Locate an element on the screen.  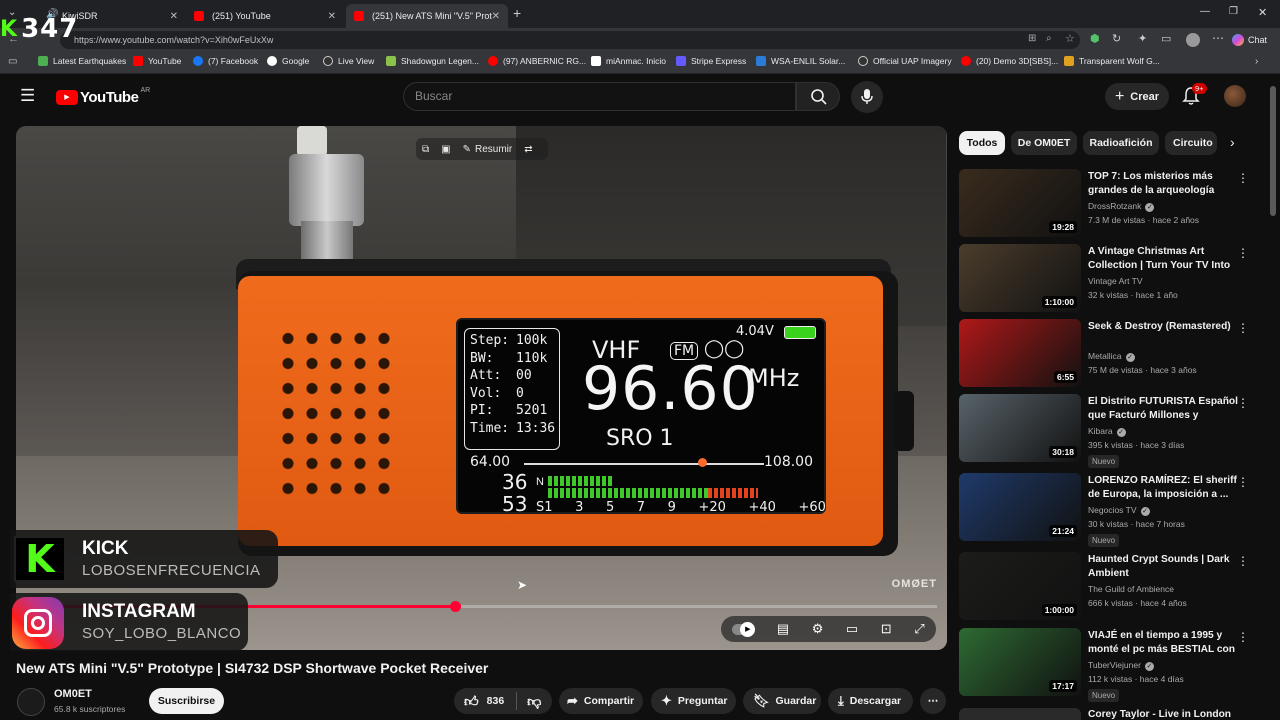
menu-dots-icon: ⋯ is located at coordinates (1218, 38).